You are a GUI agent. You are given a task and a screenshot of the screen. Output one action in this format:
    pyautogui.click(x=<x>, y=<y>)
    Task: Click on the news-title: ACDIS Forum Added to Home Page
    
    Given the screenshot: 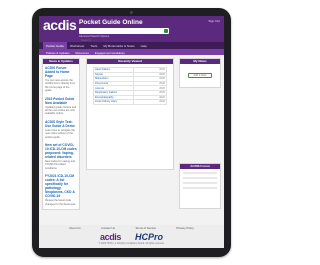 What is the action you would take?
    pyautogui.click(x=61, y=72)
    